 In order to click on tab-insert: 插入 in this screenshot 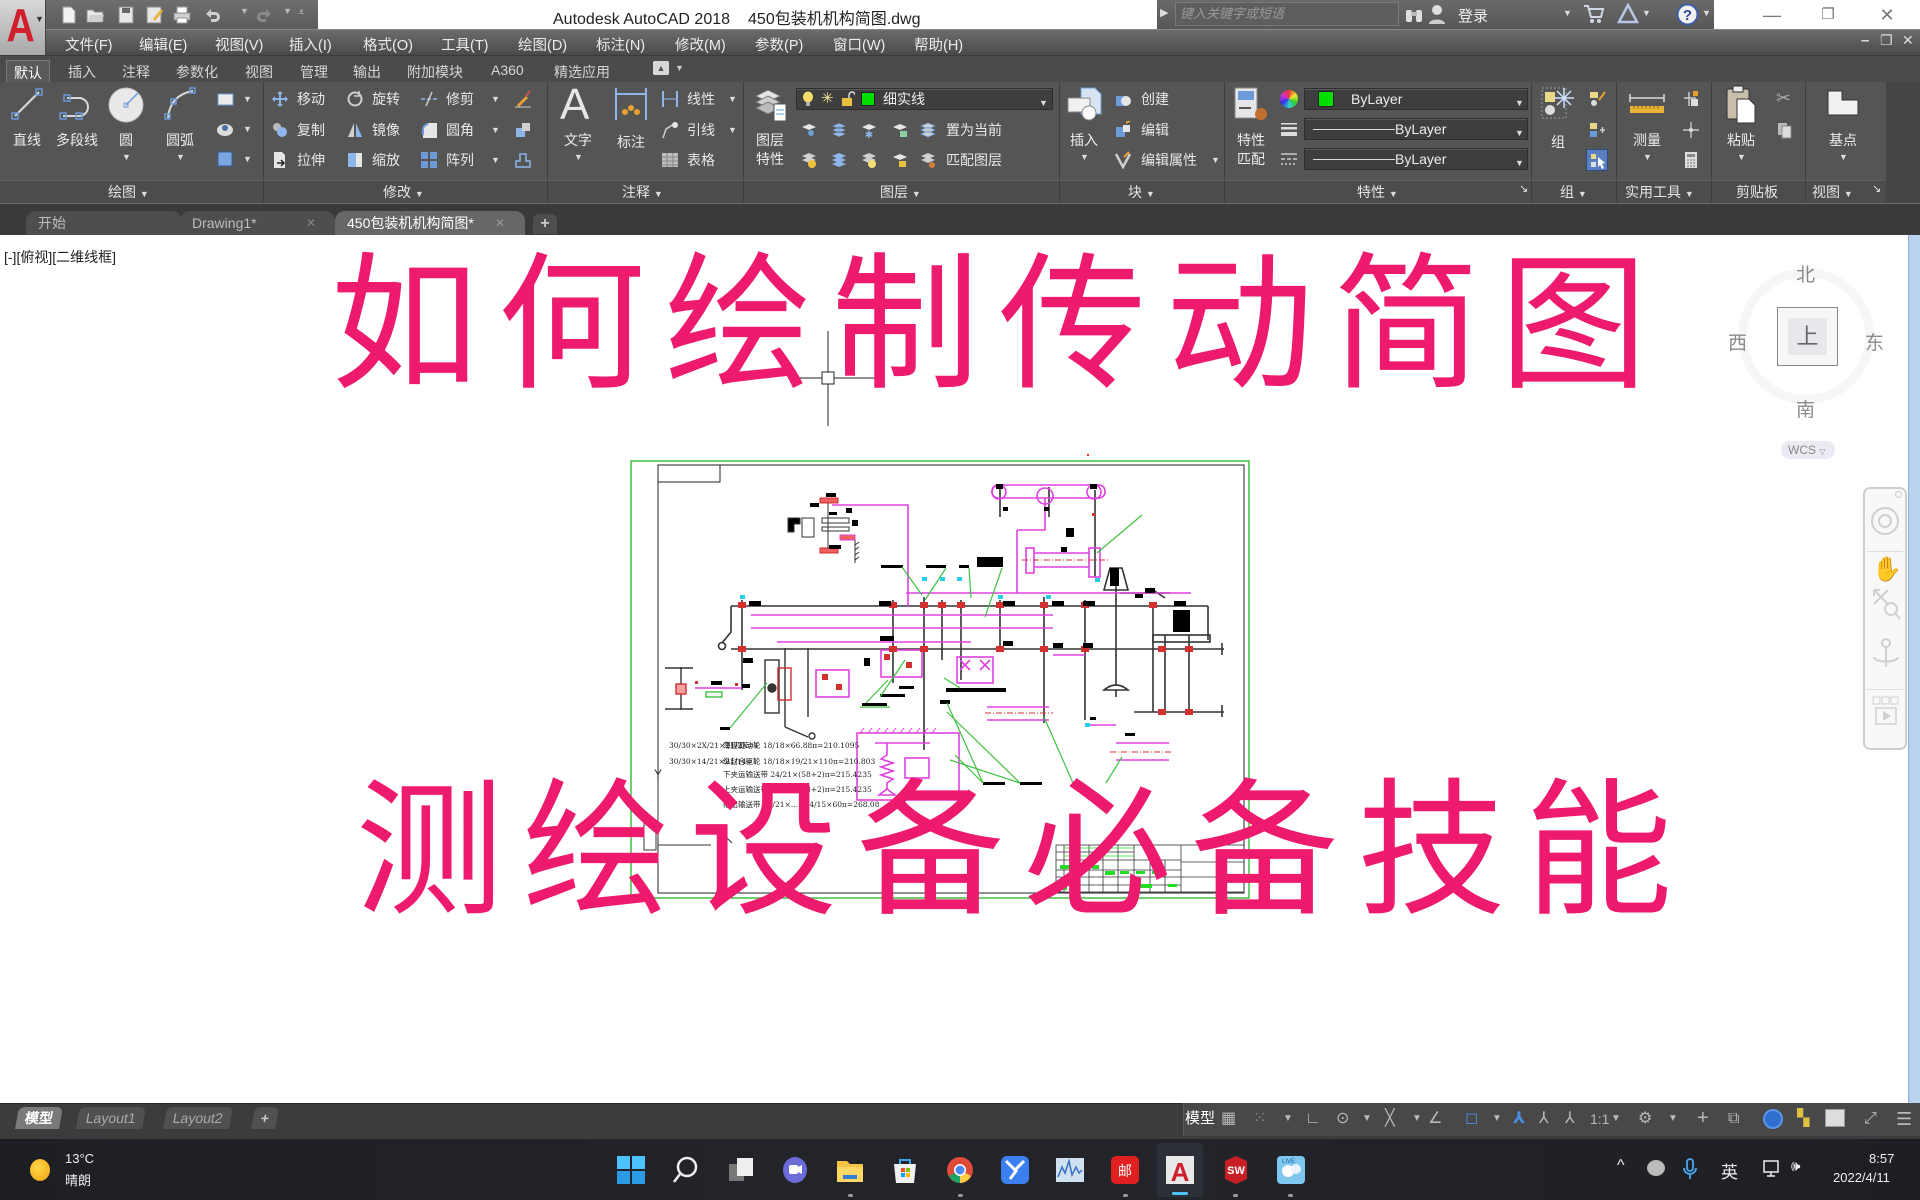, I will do `click(82, 71)`.